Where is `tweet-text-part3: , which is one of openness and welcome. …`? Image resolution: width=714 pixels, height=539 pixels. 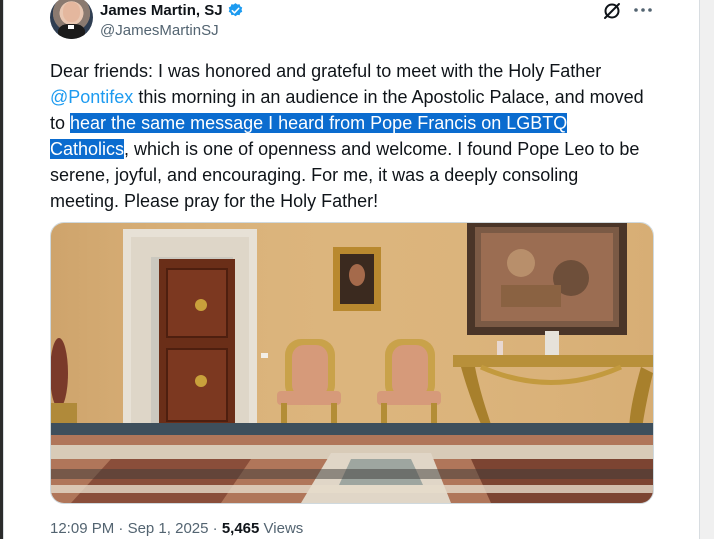
tweet-text-part3: , which is one of openness and welcome. … is located at coordinates (345, 175).